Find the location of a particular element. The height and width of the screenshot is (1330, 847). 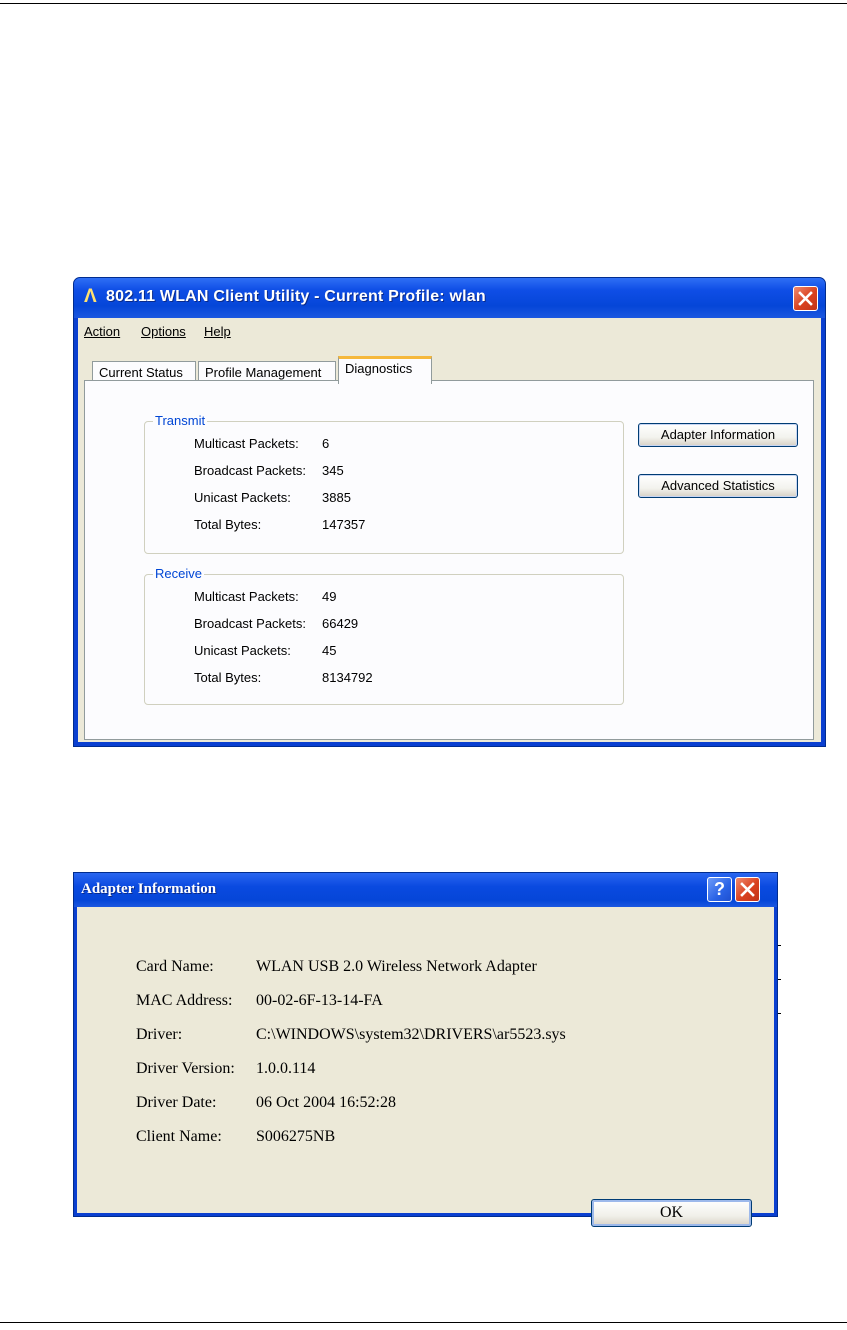

tx-multicast-value: 6 is located at coordinates (326, 443).